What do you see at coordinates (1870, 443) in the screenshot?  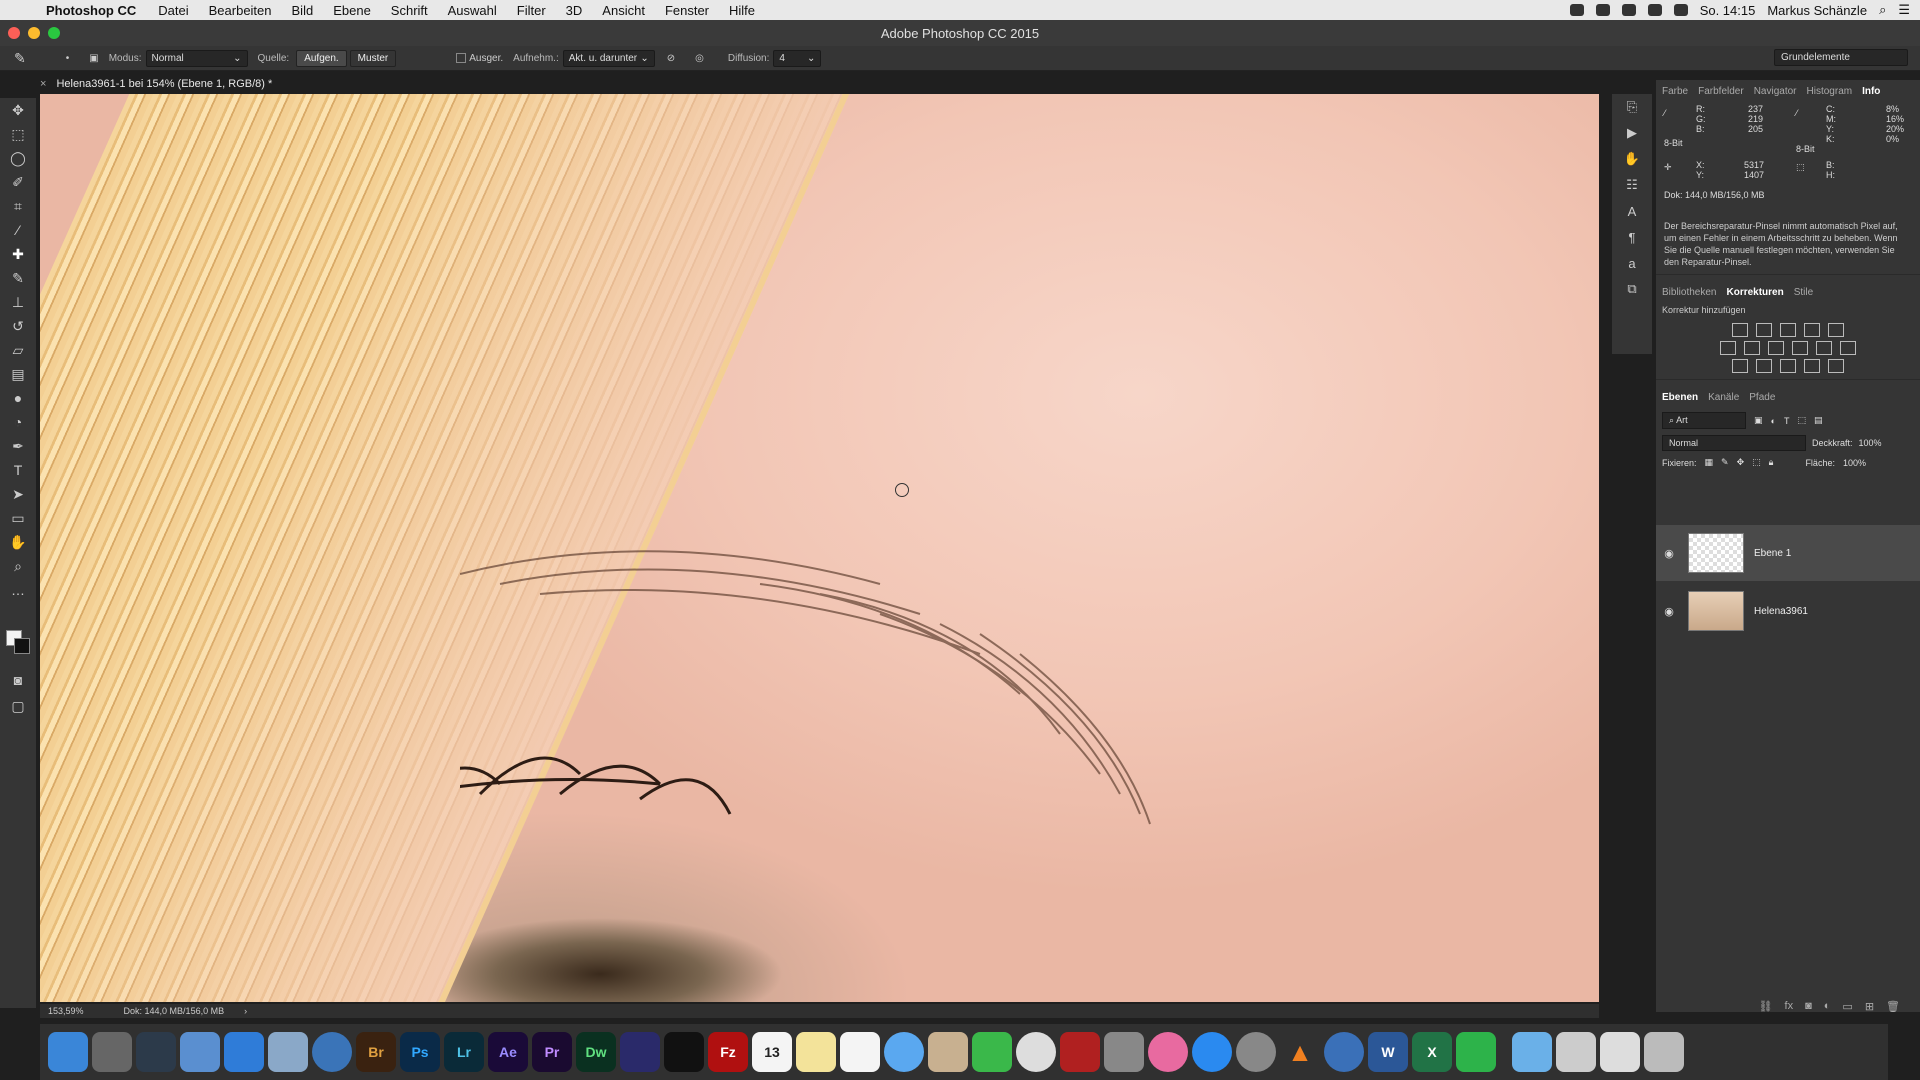 I see `opacity-value: 100%` at bounding box center [1870, 443].